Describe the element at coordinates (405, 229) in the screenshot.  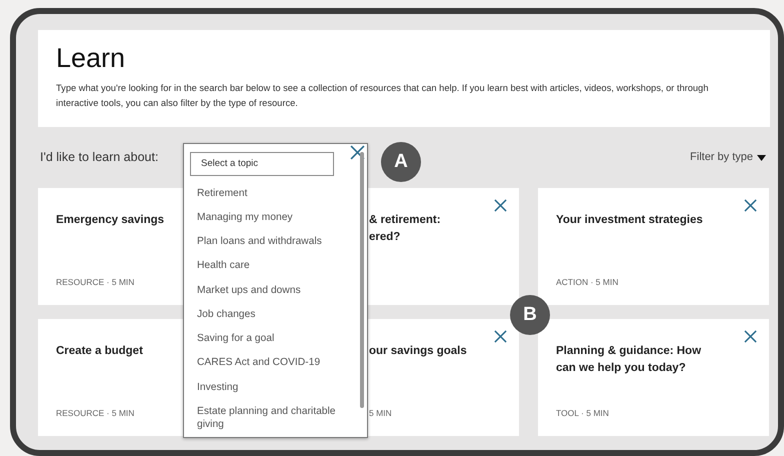
I see `card-title: & retirement: ered?` at that location.